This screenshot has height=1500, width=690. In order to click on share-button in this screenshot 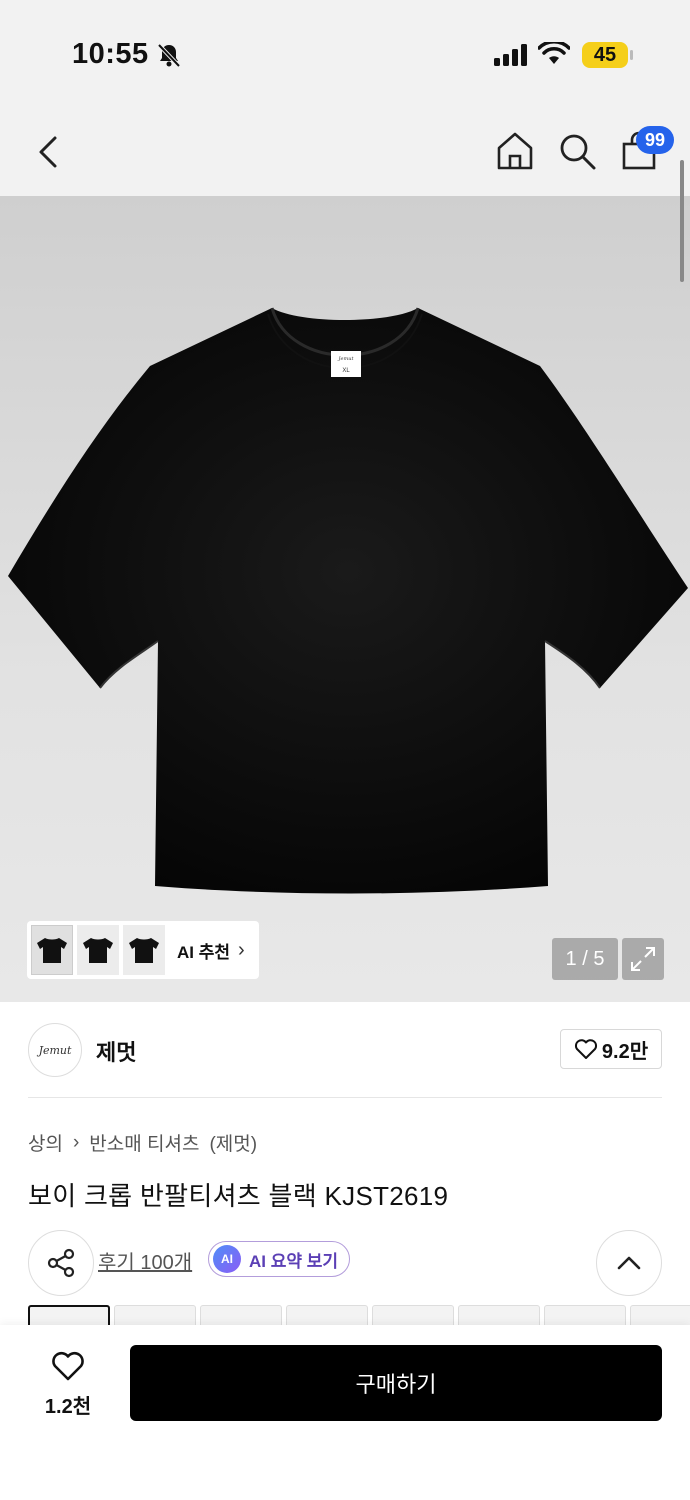, I will do `click(61, 1263)`.